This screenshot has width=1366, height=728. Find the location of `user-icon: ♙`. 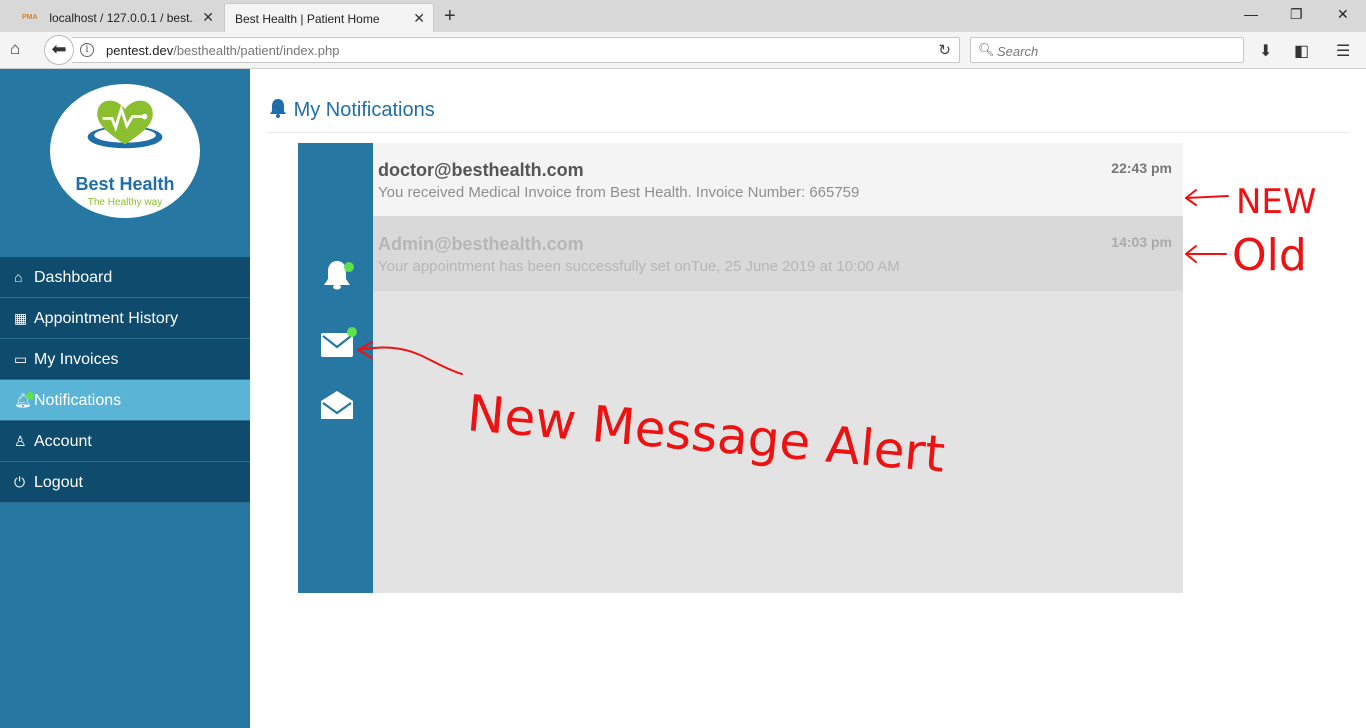

user-icon: ♙ is located at coordinates (20, 441).